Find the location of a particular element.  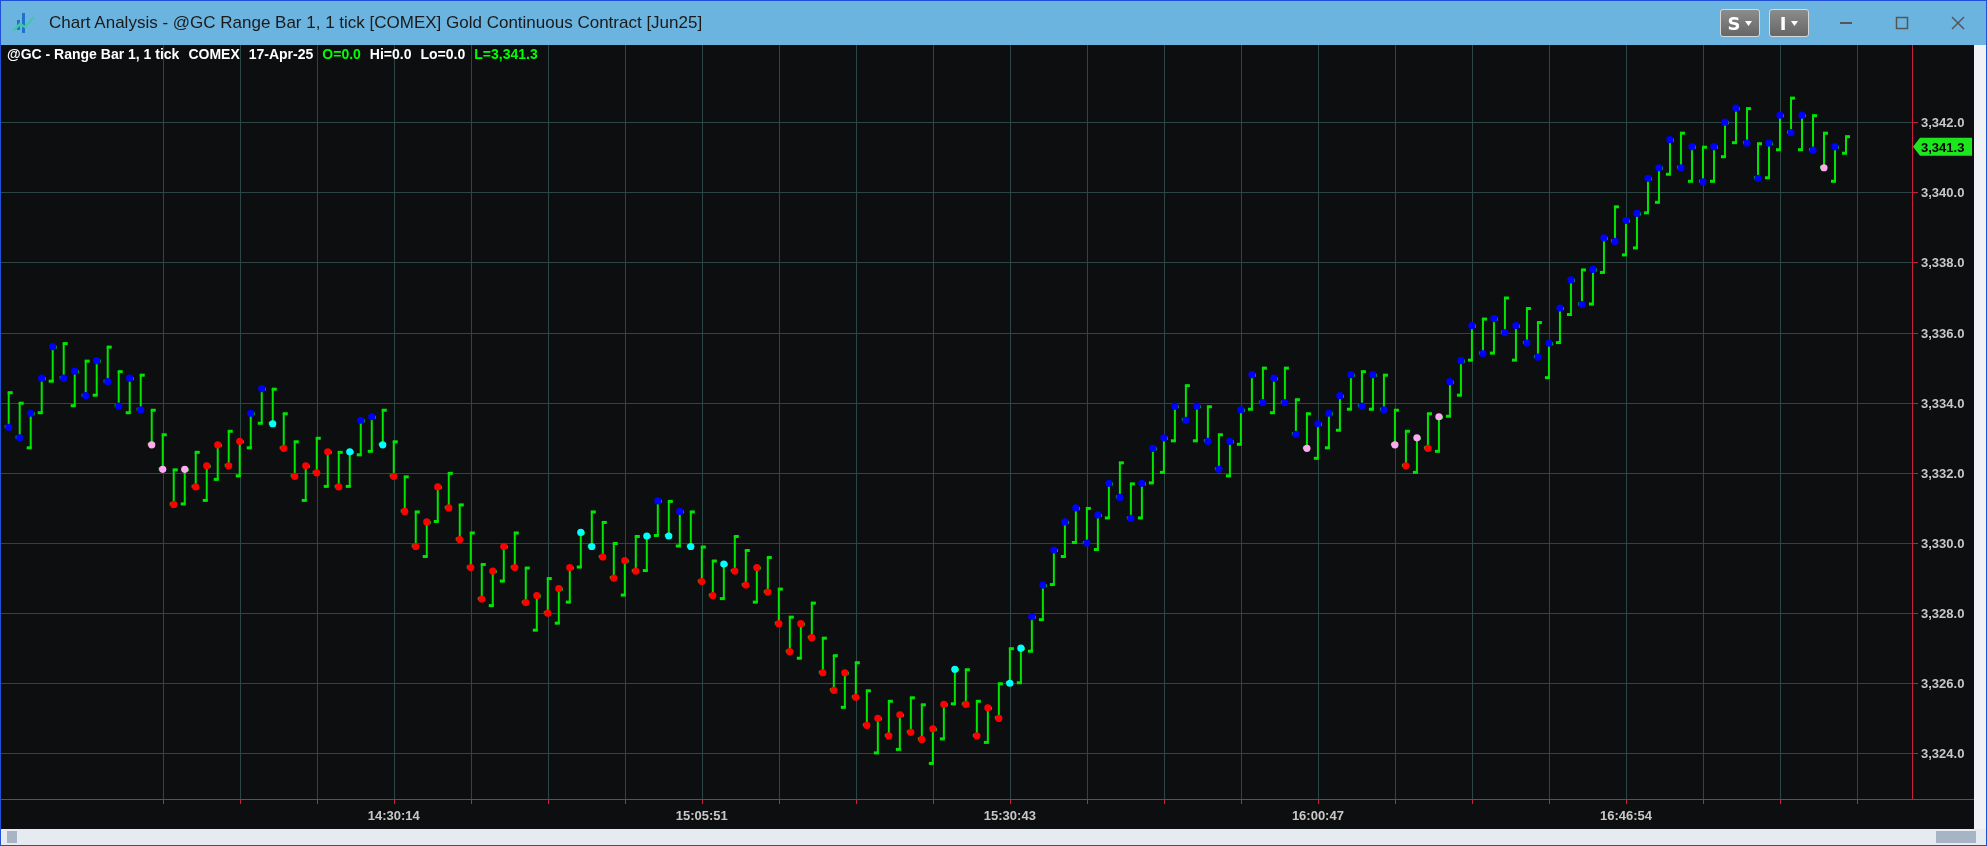

price-label: 3,334.0 is located at coordinates (1943, 403).